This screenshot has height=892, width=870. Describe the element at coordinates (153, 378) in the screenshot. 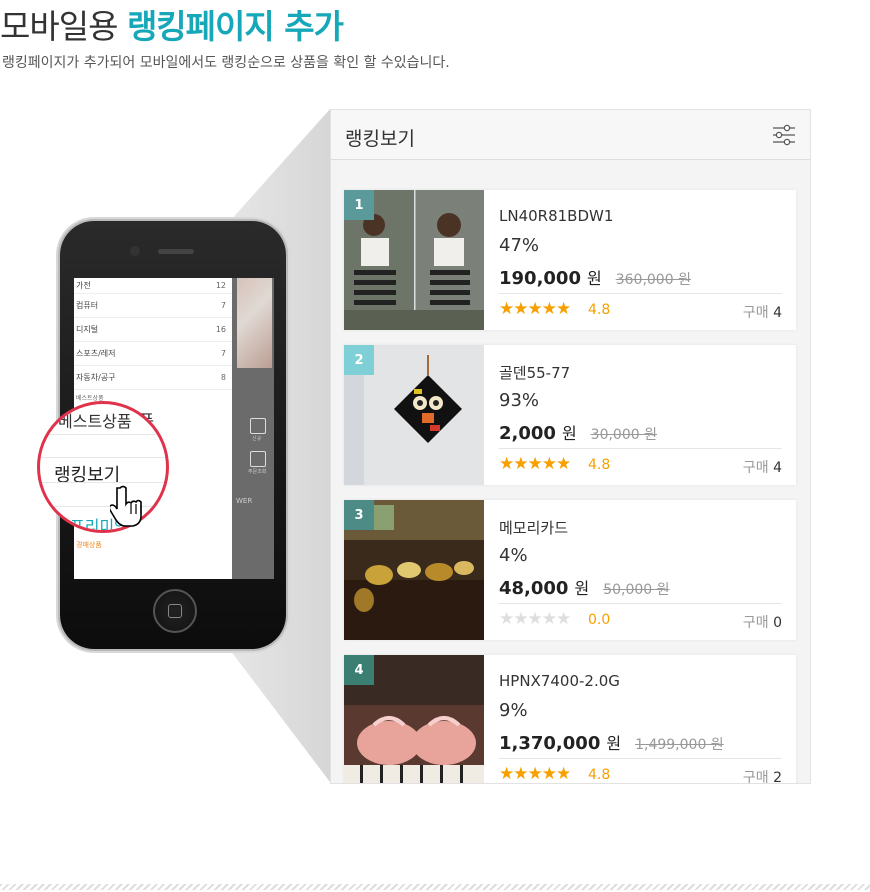

I see `menu-row: 자동차/공구 8` at that location.